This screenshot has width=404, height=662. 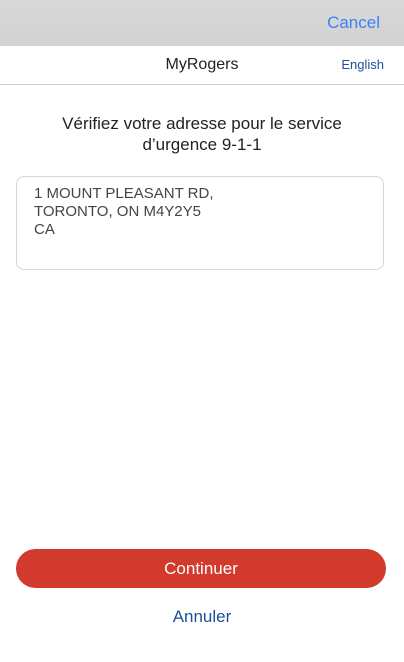 I want to click on cancel-link: Annuler, so click(x=202, y=617).